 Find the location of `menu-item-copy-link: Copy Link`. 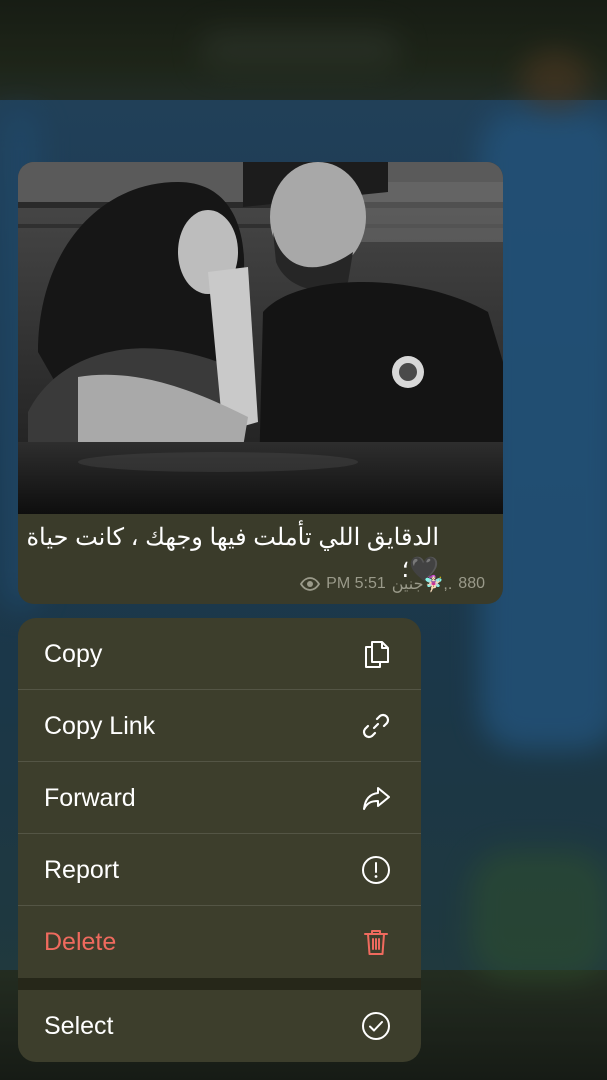

menu-item-copy-link: Copy Link is located at coordinates (219, 726).